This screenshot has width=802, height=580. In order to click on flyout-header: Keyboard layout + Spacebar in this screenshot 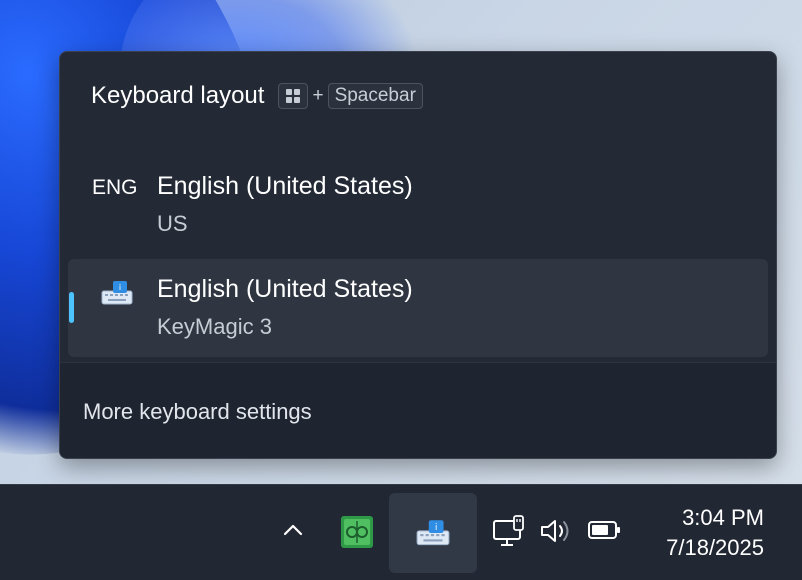, I will do `click(257, 96)`.